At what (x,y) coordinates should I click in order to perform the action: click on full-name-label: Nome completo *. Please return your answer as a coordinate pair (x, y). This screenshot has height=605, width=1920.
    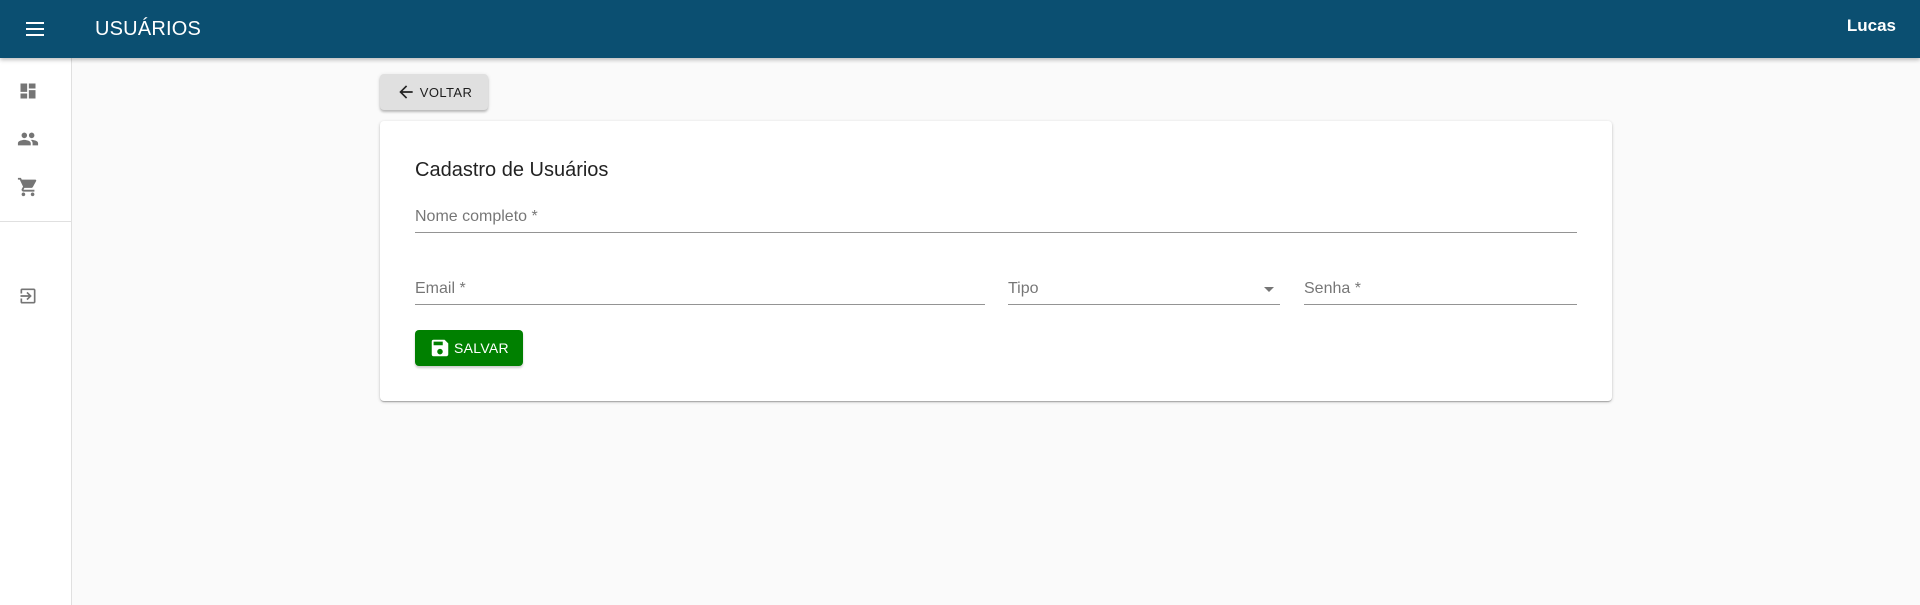
    Looking at the image, I should click on (476, 216).